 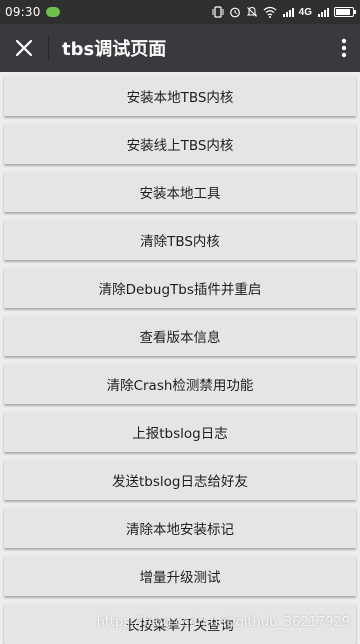 I want to click on wifi-icon, so click(x=270, y=12).